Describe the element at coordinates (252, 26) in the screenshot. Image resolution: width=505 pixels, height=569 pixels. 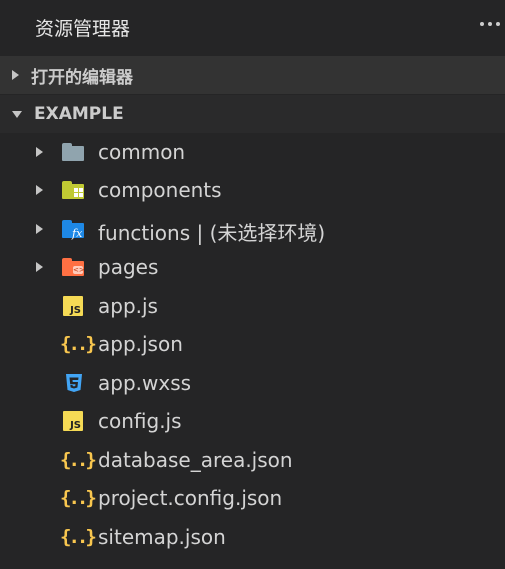
I see `explorer-title-bar: 资源管理器` at that location.